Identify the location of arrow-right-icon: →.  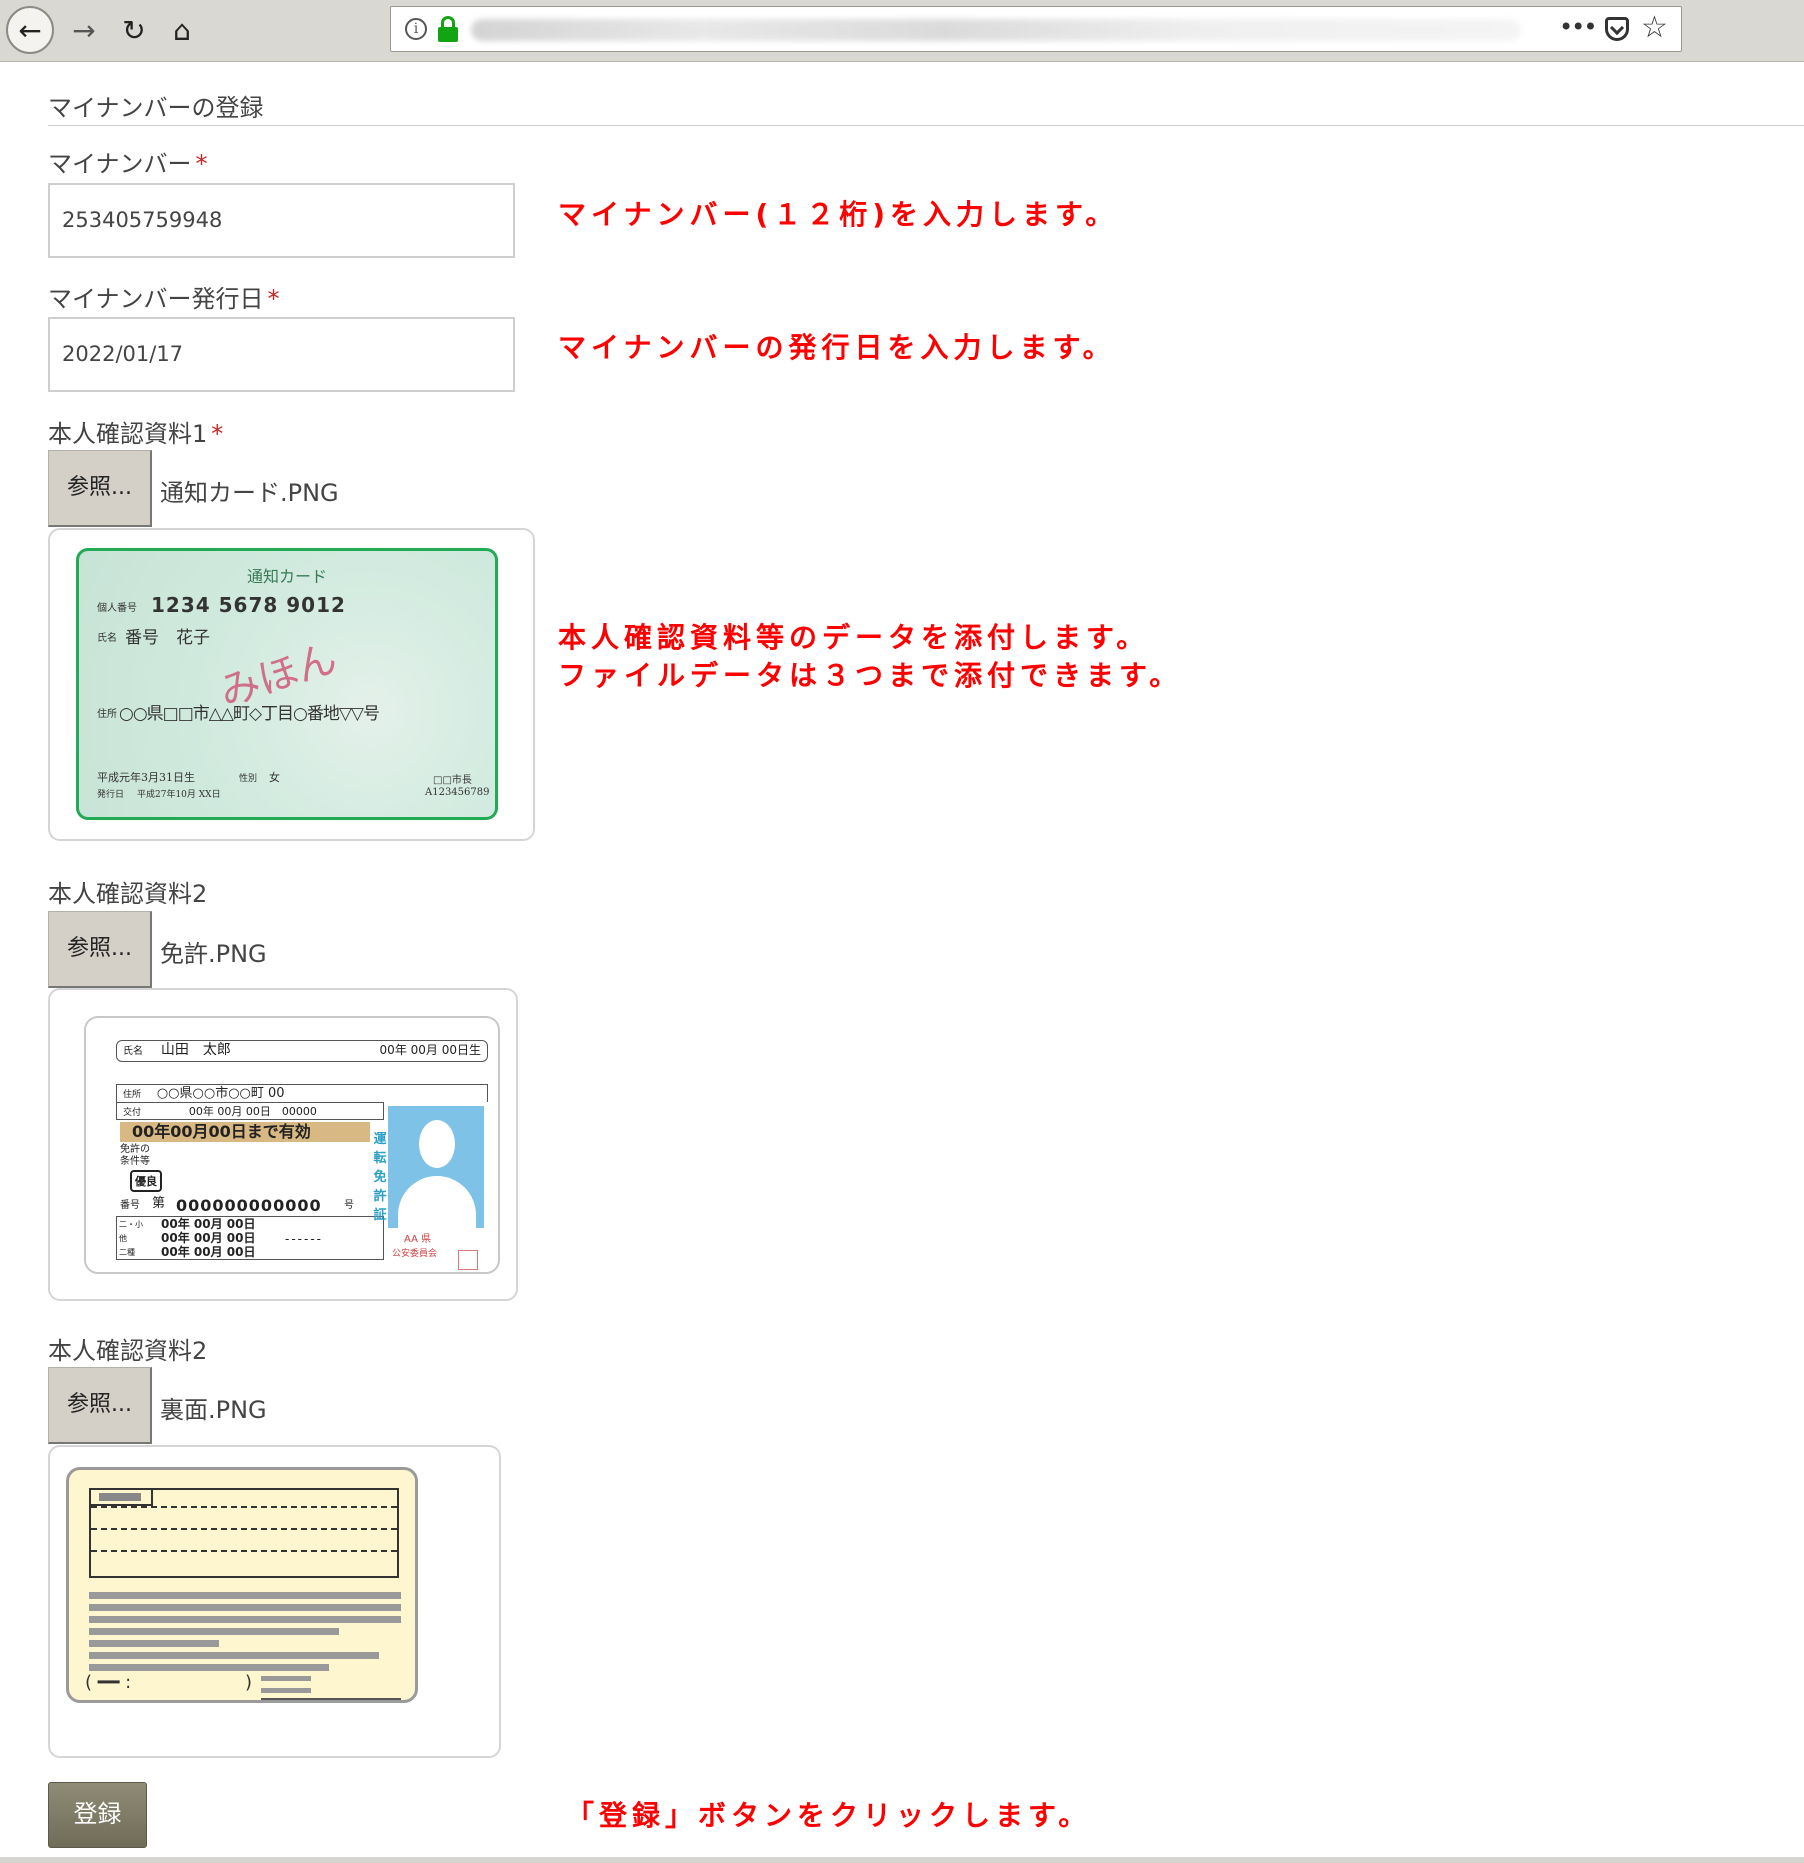
(84, 30).